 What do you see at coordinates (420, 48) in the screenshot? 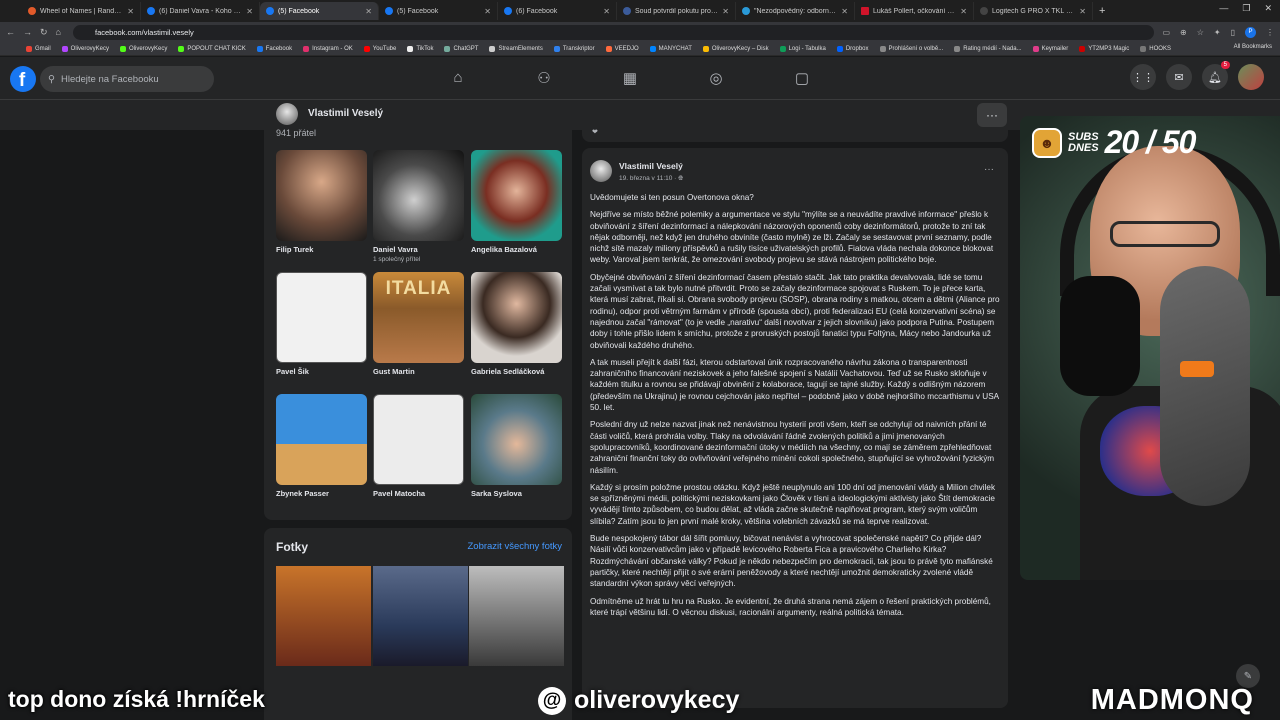
I see `bookmark-item: TikTok` at bounding box center [420, 48].